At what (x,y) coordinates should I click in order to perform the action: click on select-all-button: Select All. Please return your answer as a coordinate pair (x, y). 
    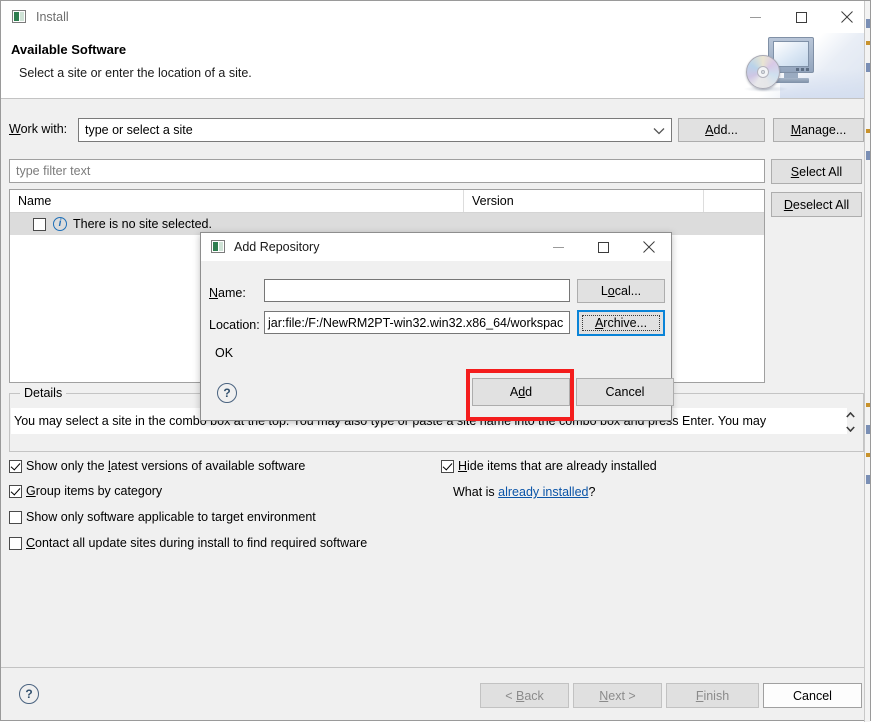
    Looking at the image, I should click on (816, 171).